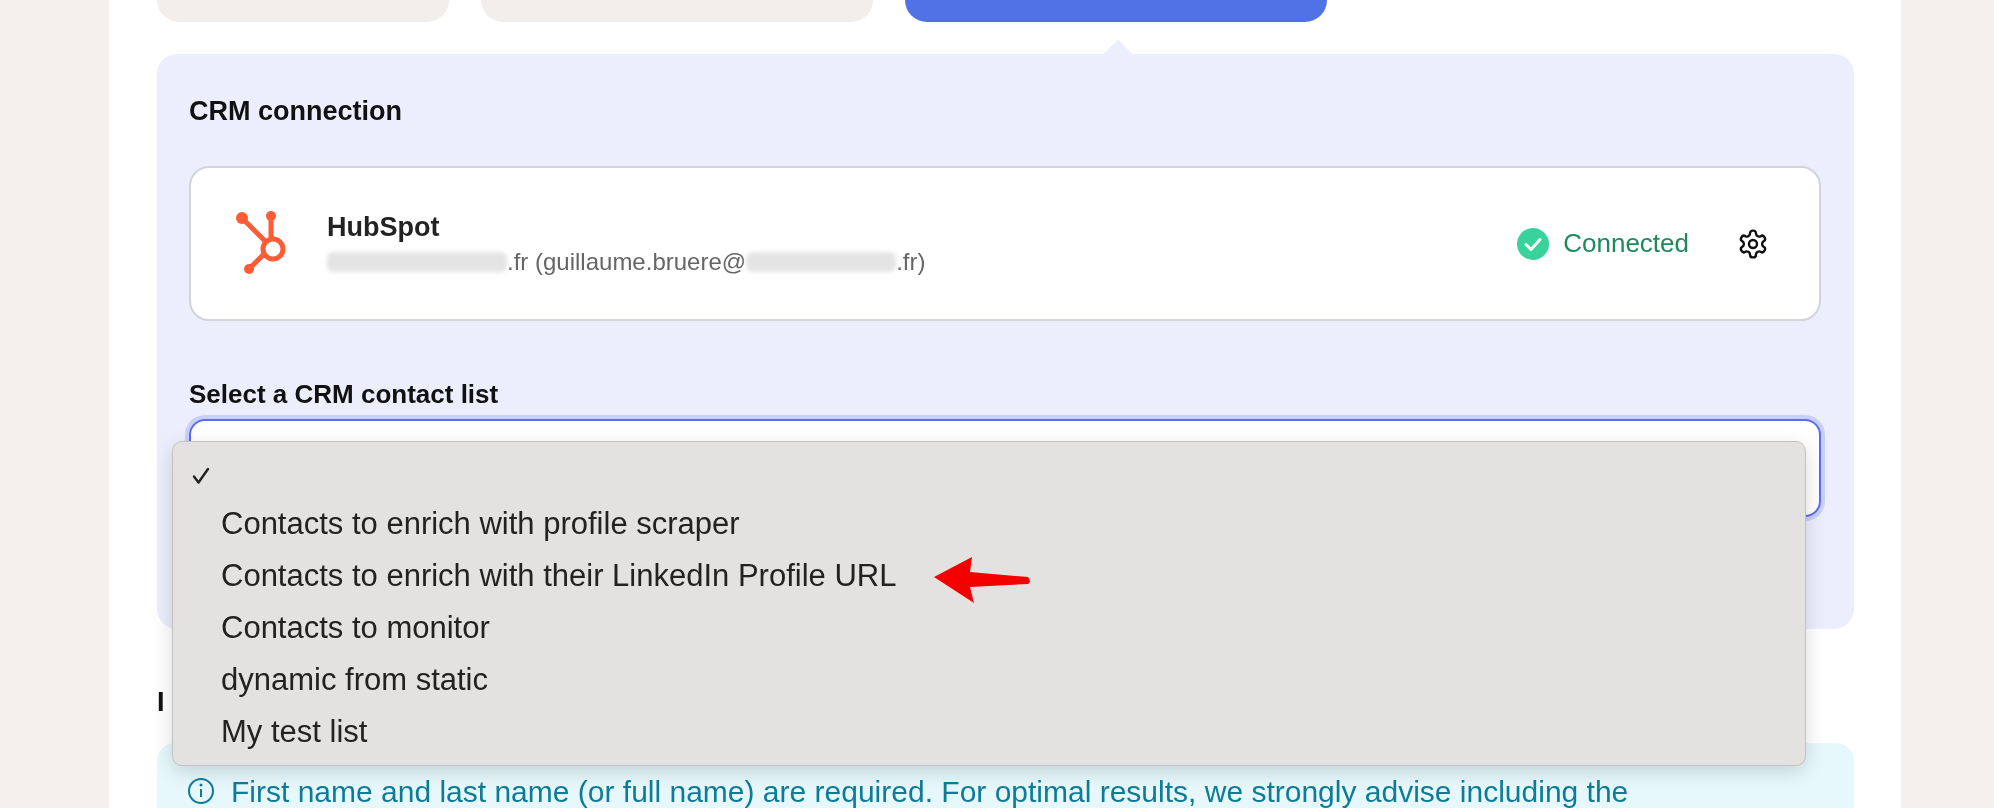 The image size is (1994, 808). What do you see at coordinates (344, 394) in the screenshot?
I see `field-label: Select a CRM contact list` at bounding box center [344, 394].